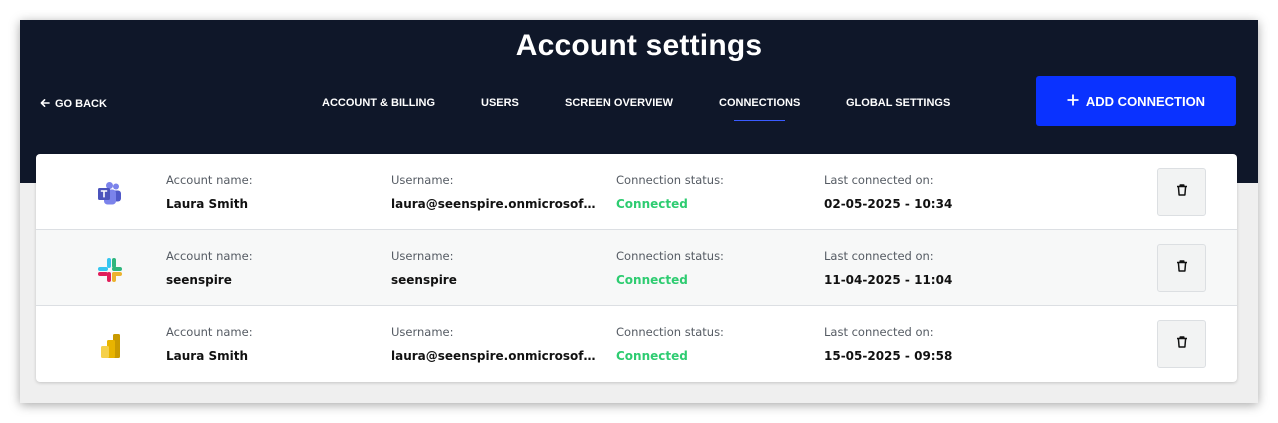 The width and height of the screenshot is (1278, 423). What do you see at coordinates (888, 268) in the screenshot?
I see `last-connected-field: Last connected on: 11-04-2025 - 11:04` at bounding box center [888, 268].